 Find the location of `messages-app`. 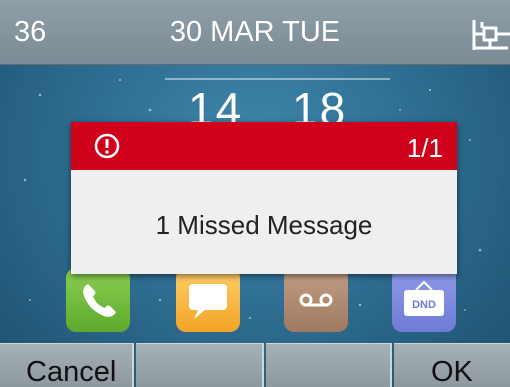

messages-app is located at coordinates (208, 300).